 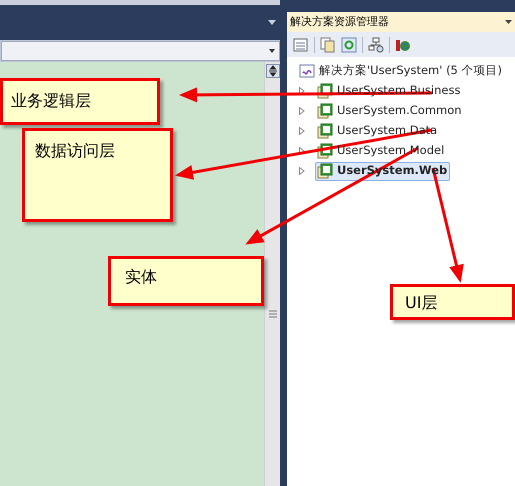 What do you see at coordinates (328, 44) in the screenshot?
I see `copy-files-icon` at bounding box center [328, 44].